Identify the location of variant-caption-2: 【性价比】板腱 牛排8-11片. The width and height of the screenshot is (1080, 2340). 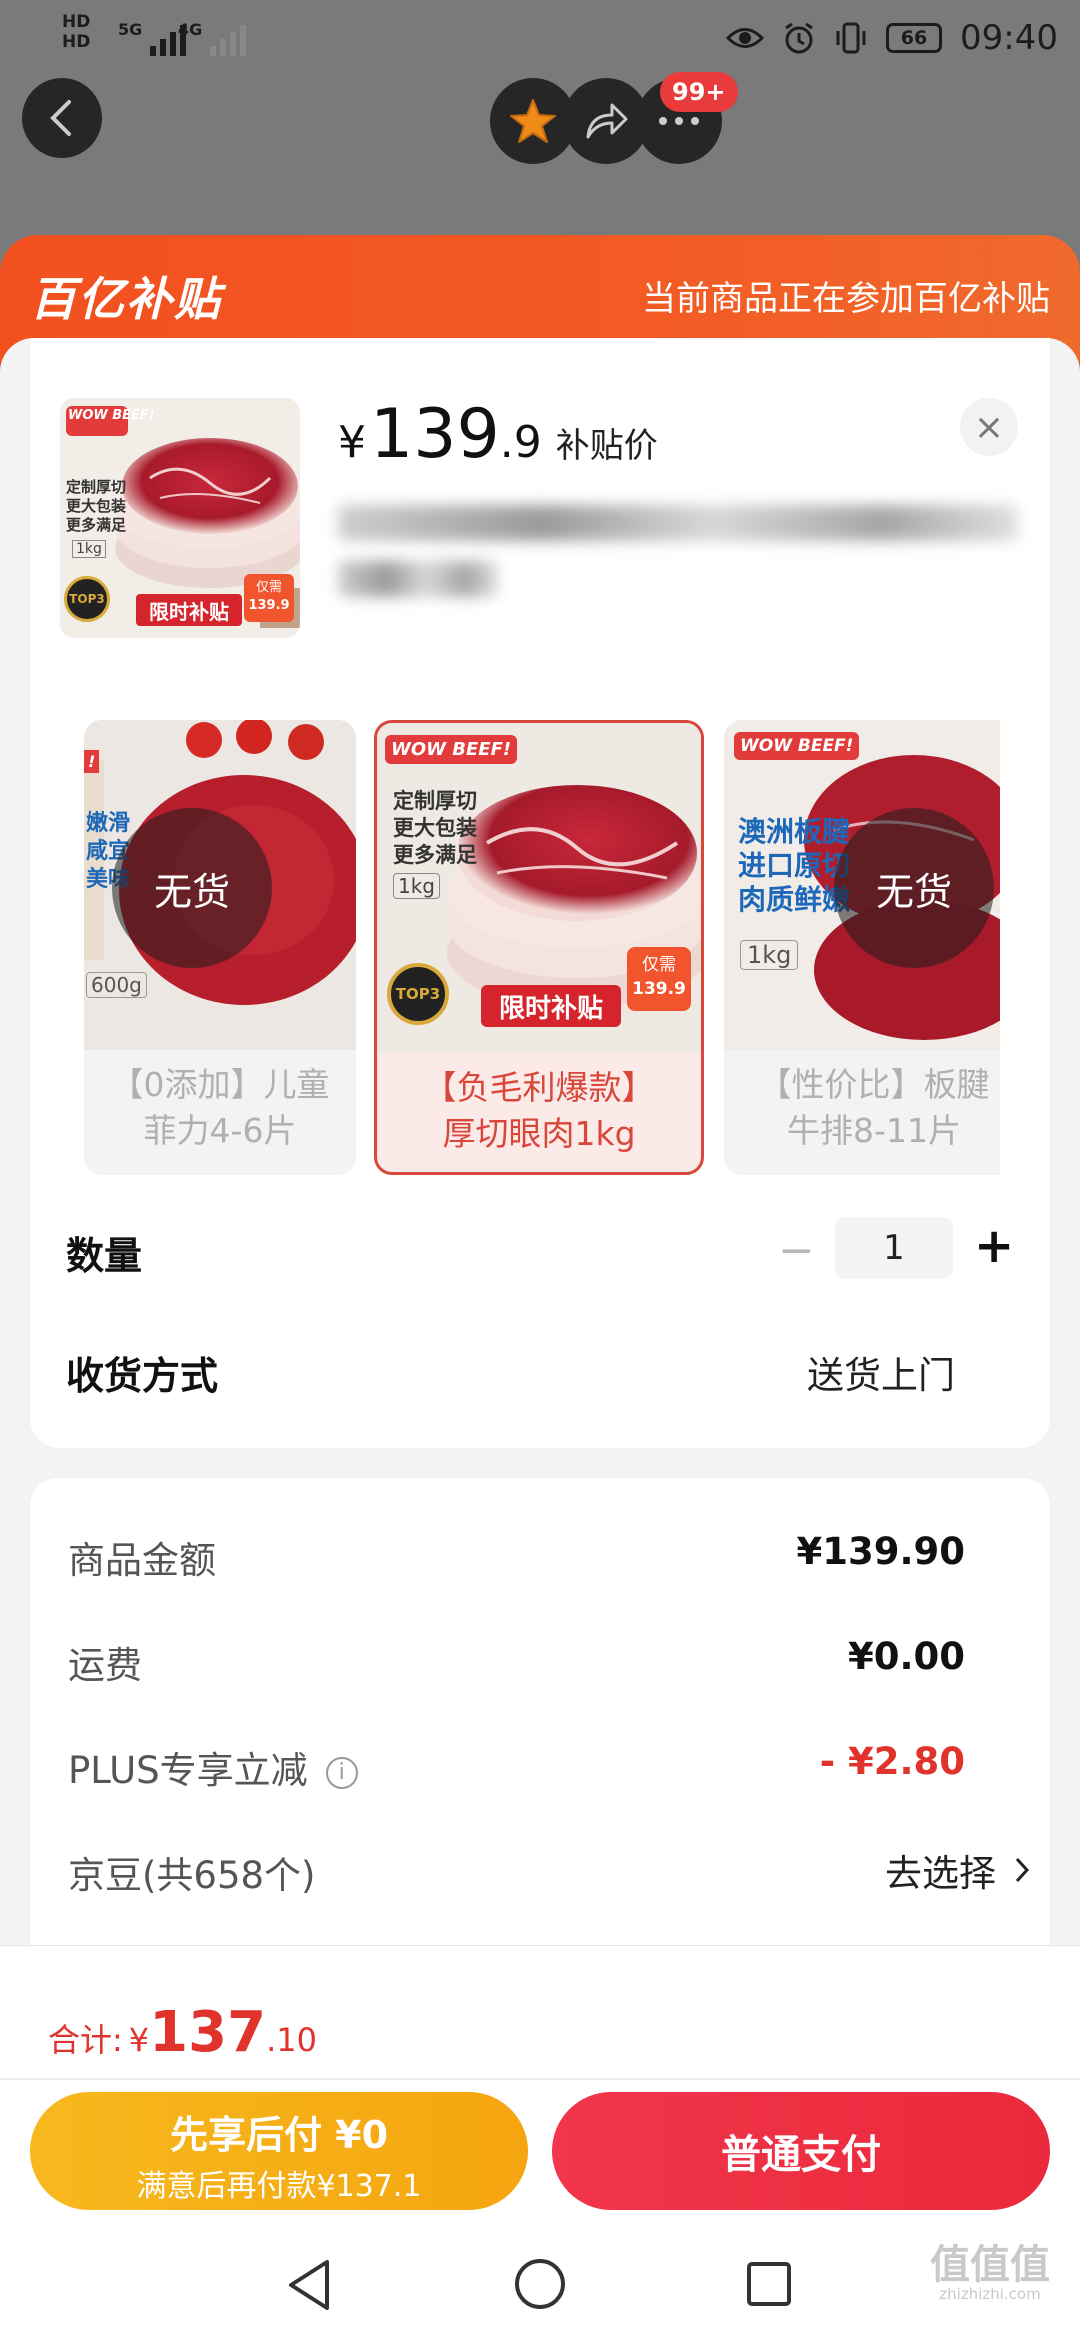
(874, 1107).